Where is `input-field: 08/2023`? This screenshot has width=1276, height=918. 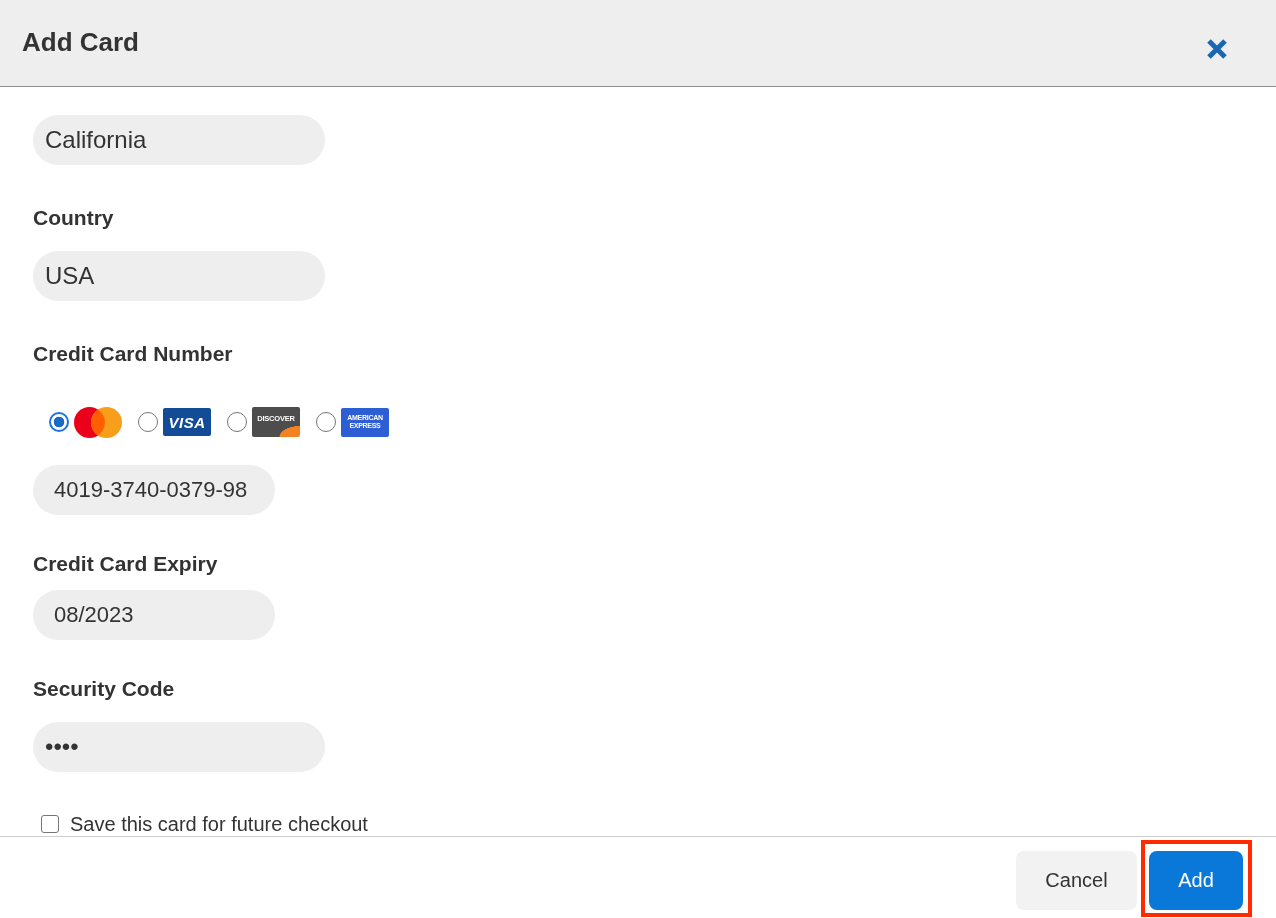 input-field: 08/2023 is located at coordinates (154, 615).